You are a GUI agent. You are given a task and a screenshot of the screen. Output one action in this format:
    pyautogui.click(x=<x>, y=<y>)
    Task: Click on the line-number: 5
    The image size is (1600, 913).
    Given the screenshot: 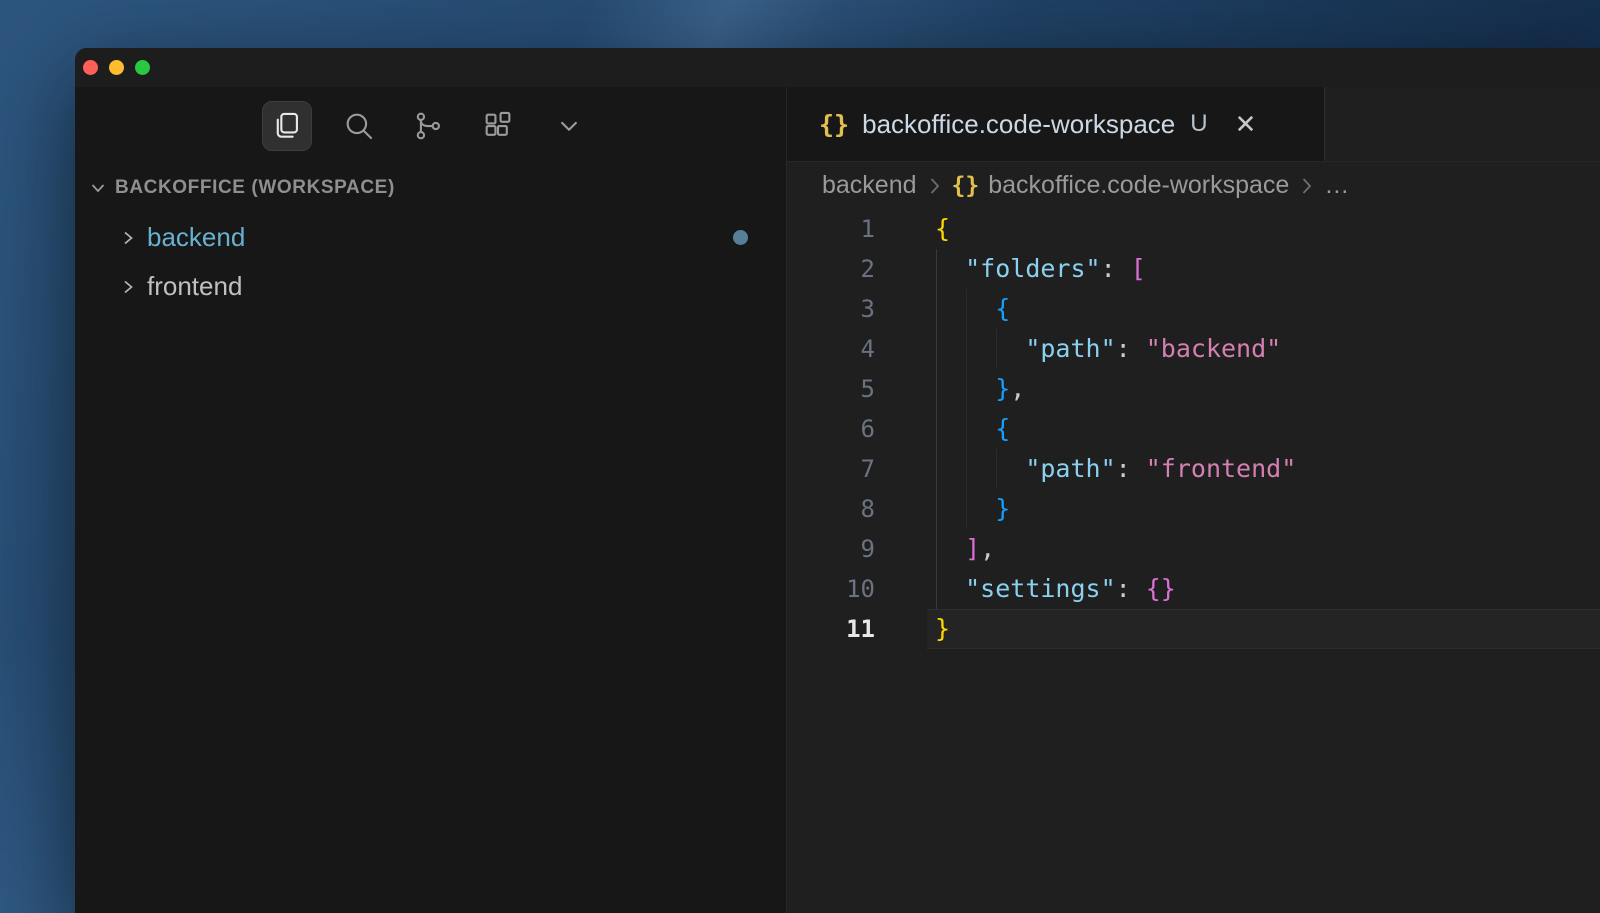 What is the action you would take?
    pyautogui.click(x=867, y=389)
    